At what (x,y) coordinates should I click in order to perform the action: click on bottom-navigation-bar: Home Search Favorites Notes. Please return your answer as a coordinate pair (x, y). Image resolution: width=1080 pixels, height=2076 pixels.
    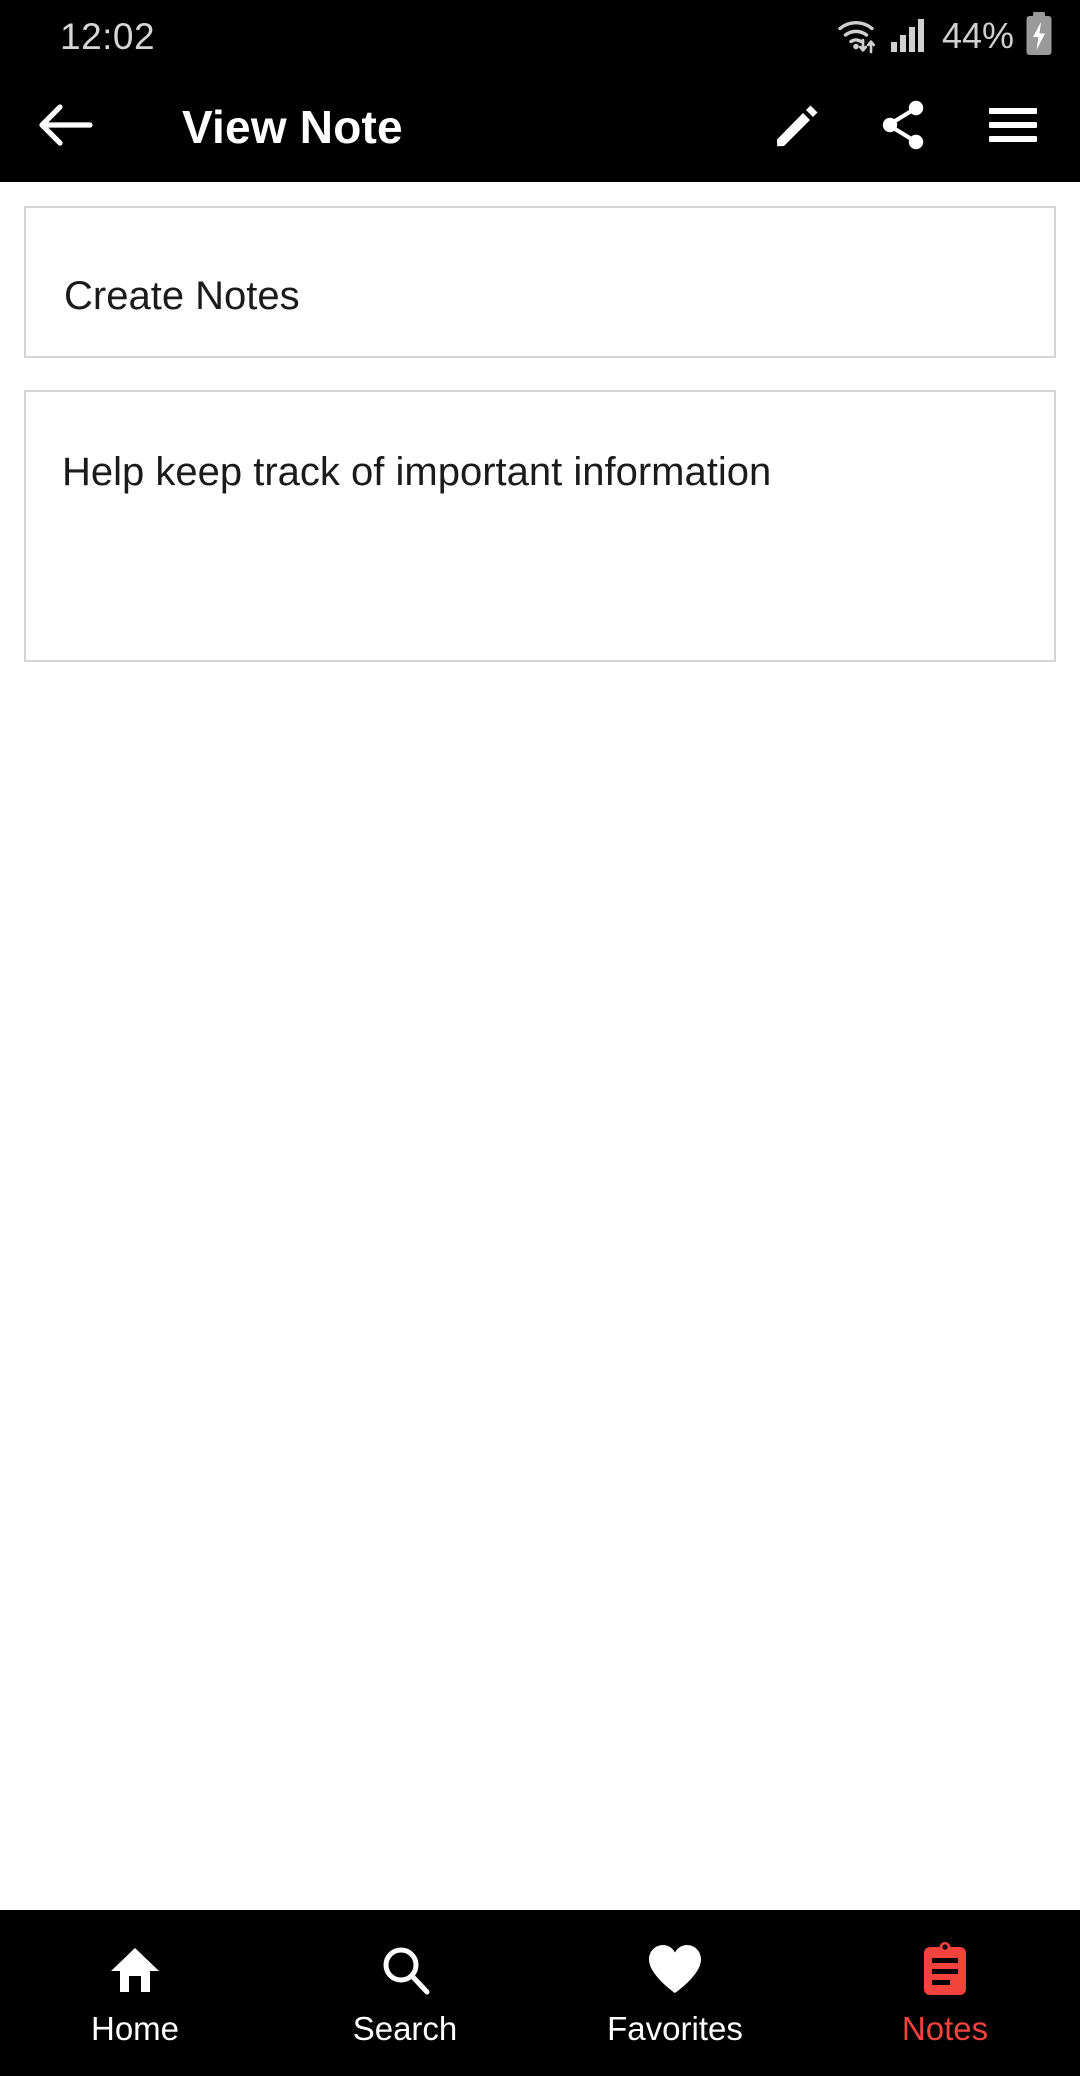
    Looking at the image, I should click on (540, 1993).